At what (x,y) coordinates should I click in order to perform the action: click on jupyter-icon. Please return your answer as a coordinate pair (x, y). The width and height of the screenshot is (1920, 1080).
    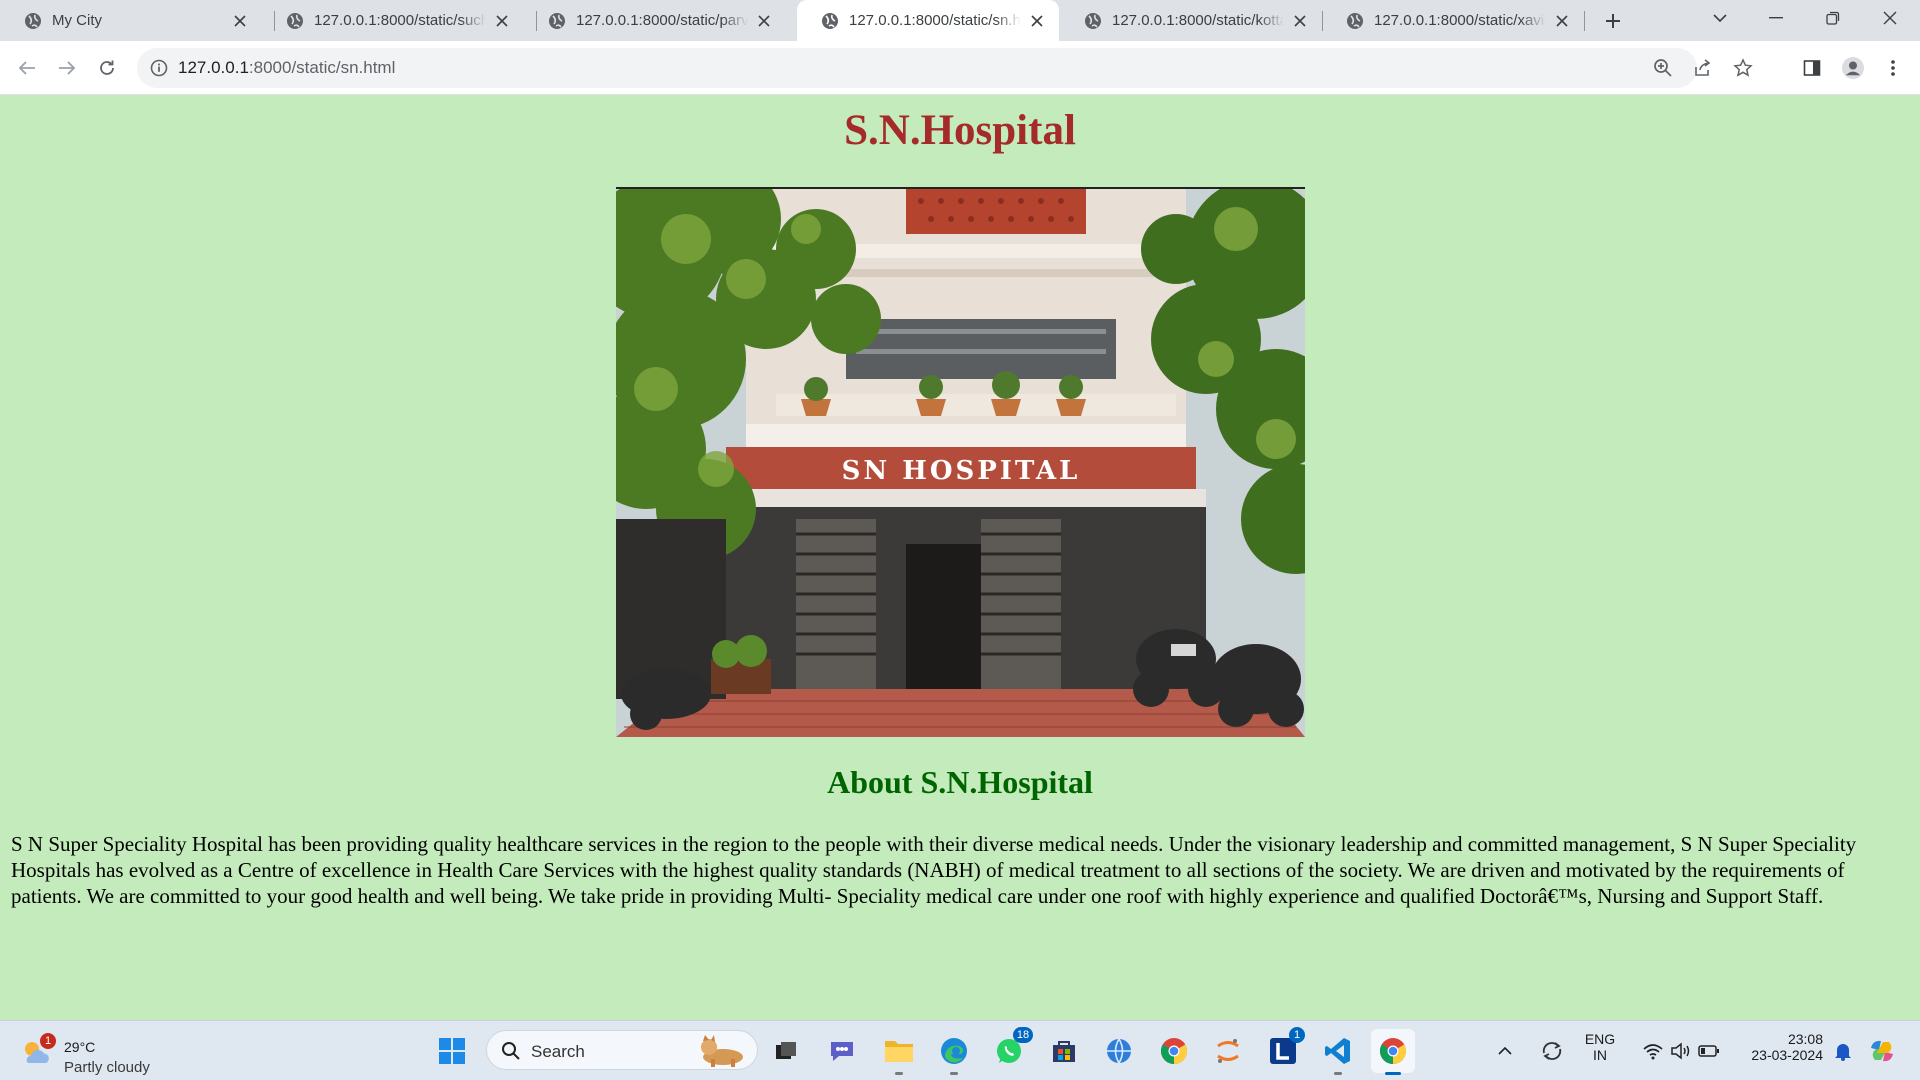
    Looking at the image, I should click on (1228, 1051).